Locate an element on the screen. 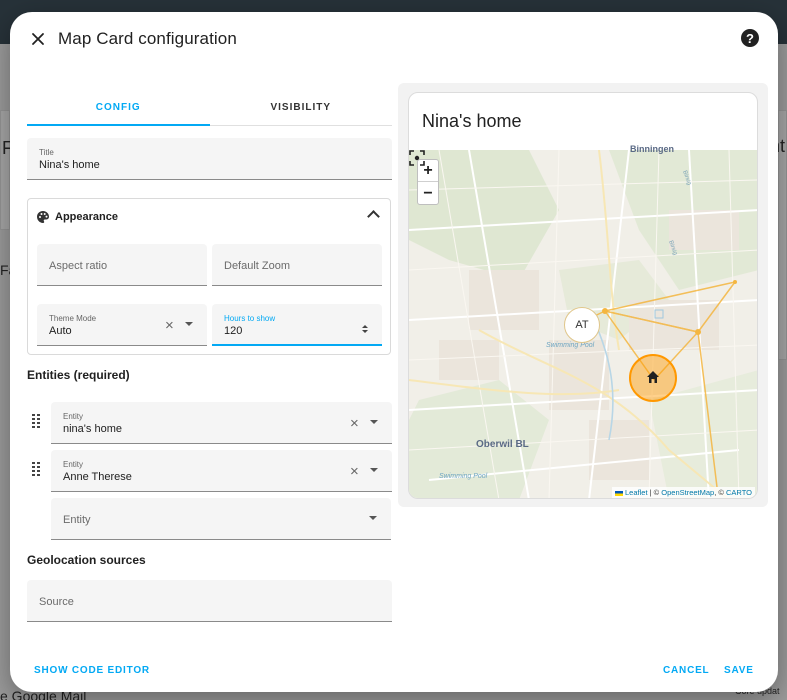 The height and width of the screenshot is (700, 787). osm-link: OpenStreetMap is located at coordinates (687, 492).